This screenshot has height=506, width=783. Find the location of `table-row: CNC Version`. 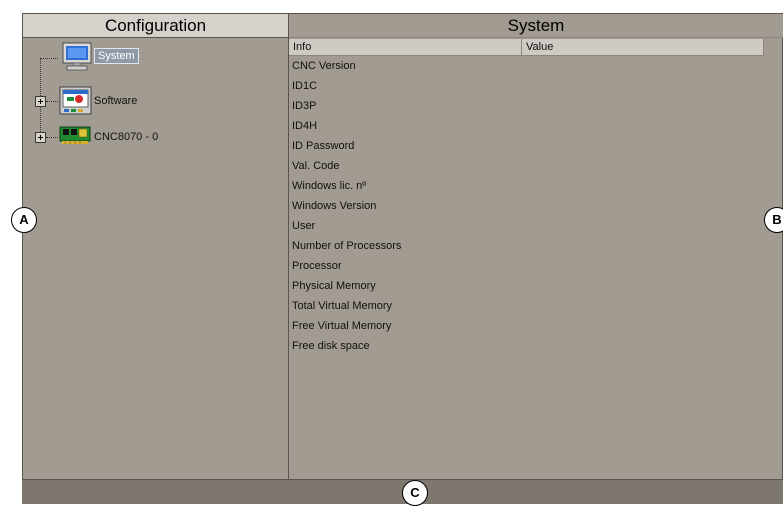

table-row: CNC Version is located at coordinates (526, 66).